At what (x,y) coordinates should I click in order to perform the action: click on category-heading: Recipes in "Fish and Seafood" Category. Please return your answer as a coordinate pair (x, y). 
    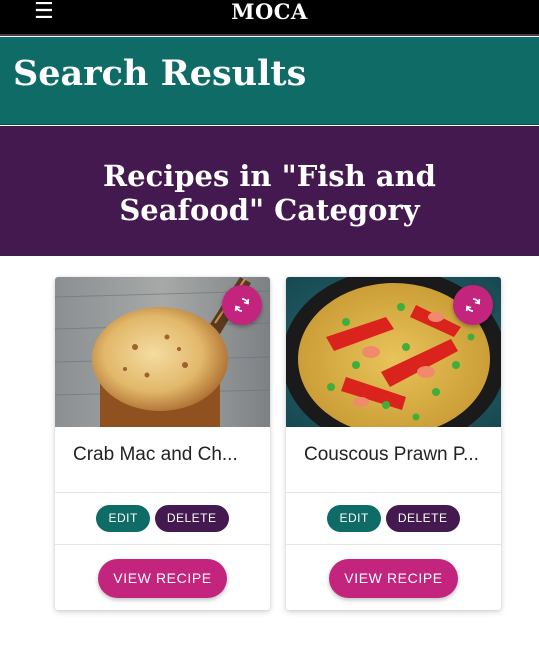
    Looking at the image, I should click on (269, 193).